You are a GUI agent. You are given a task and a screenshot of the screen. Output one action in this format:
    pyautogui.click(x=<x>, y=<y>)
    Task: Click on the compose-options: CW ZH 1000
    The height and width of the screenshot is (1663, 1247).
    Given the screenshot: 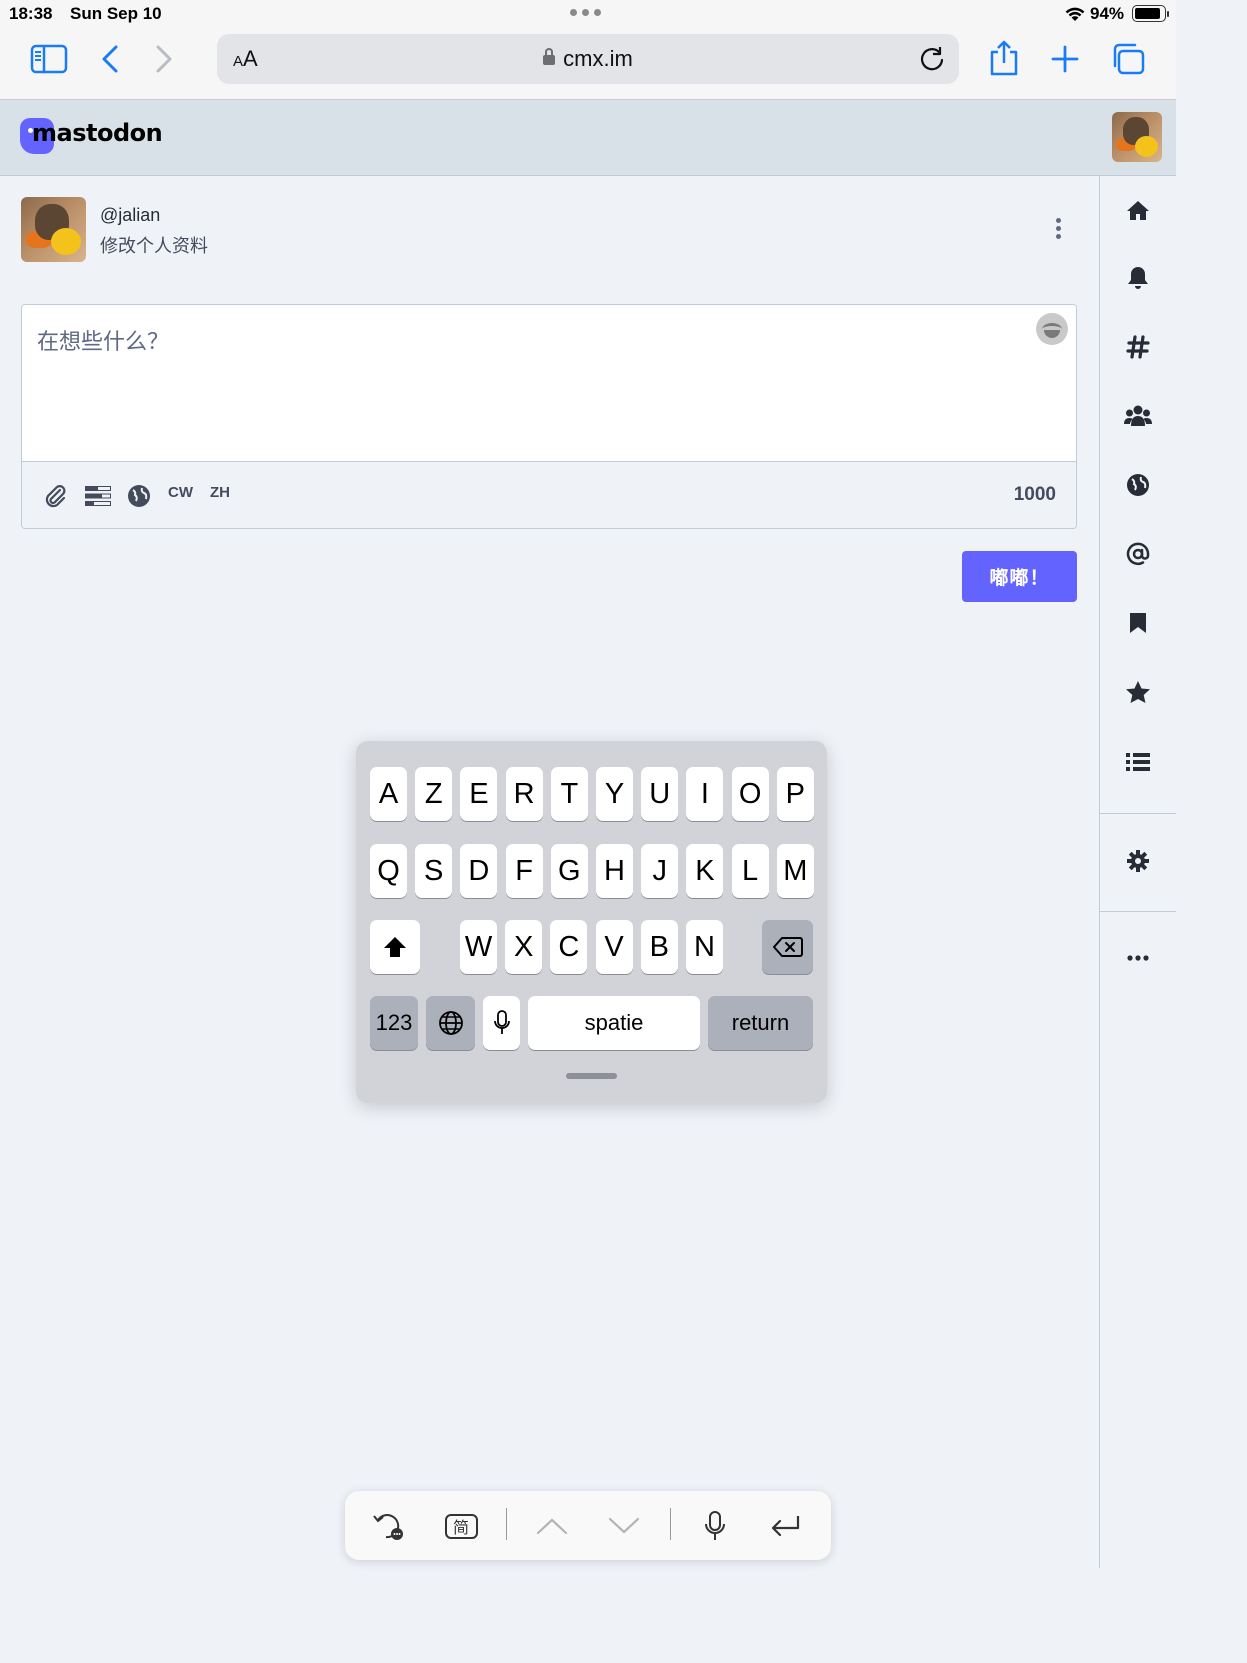 What is the action you would take?
    pyautogui.click(x=549, y=495)
    